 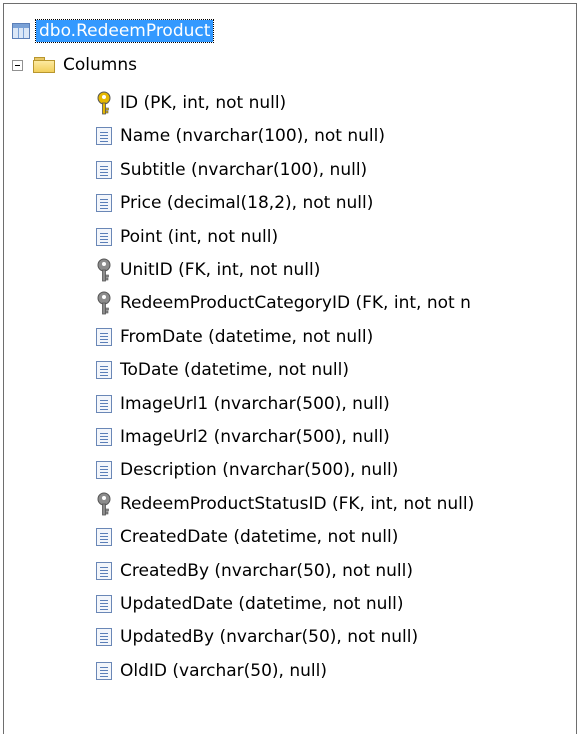 I want to click on tree-node-column: ImageUrl1 (nvarchar(500), null), so click(x=243, y=404).